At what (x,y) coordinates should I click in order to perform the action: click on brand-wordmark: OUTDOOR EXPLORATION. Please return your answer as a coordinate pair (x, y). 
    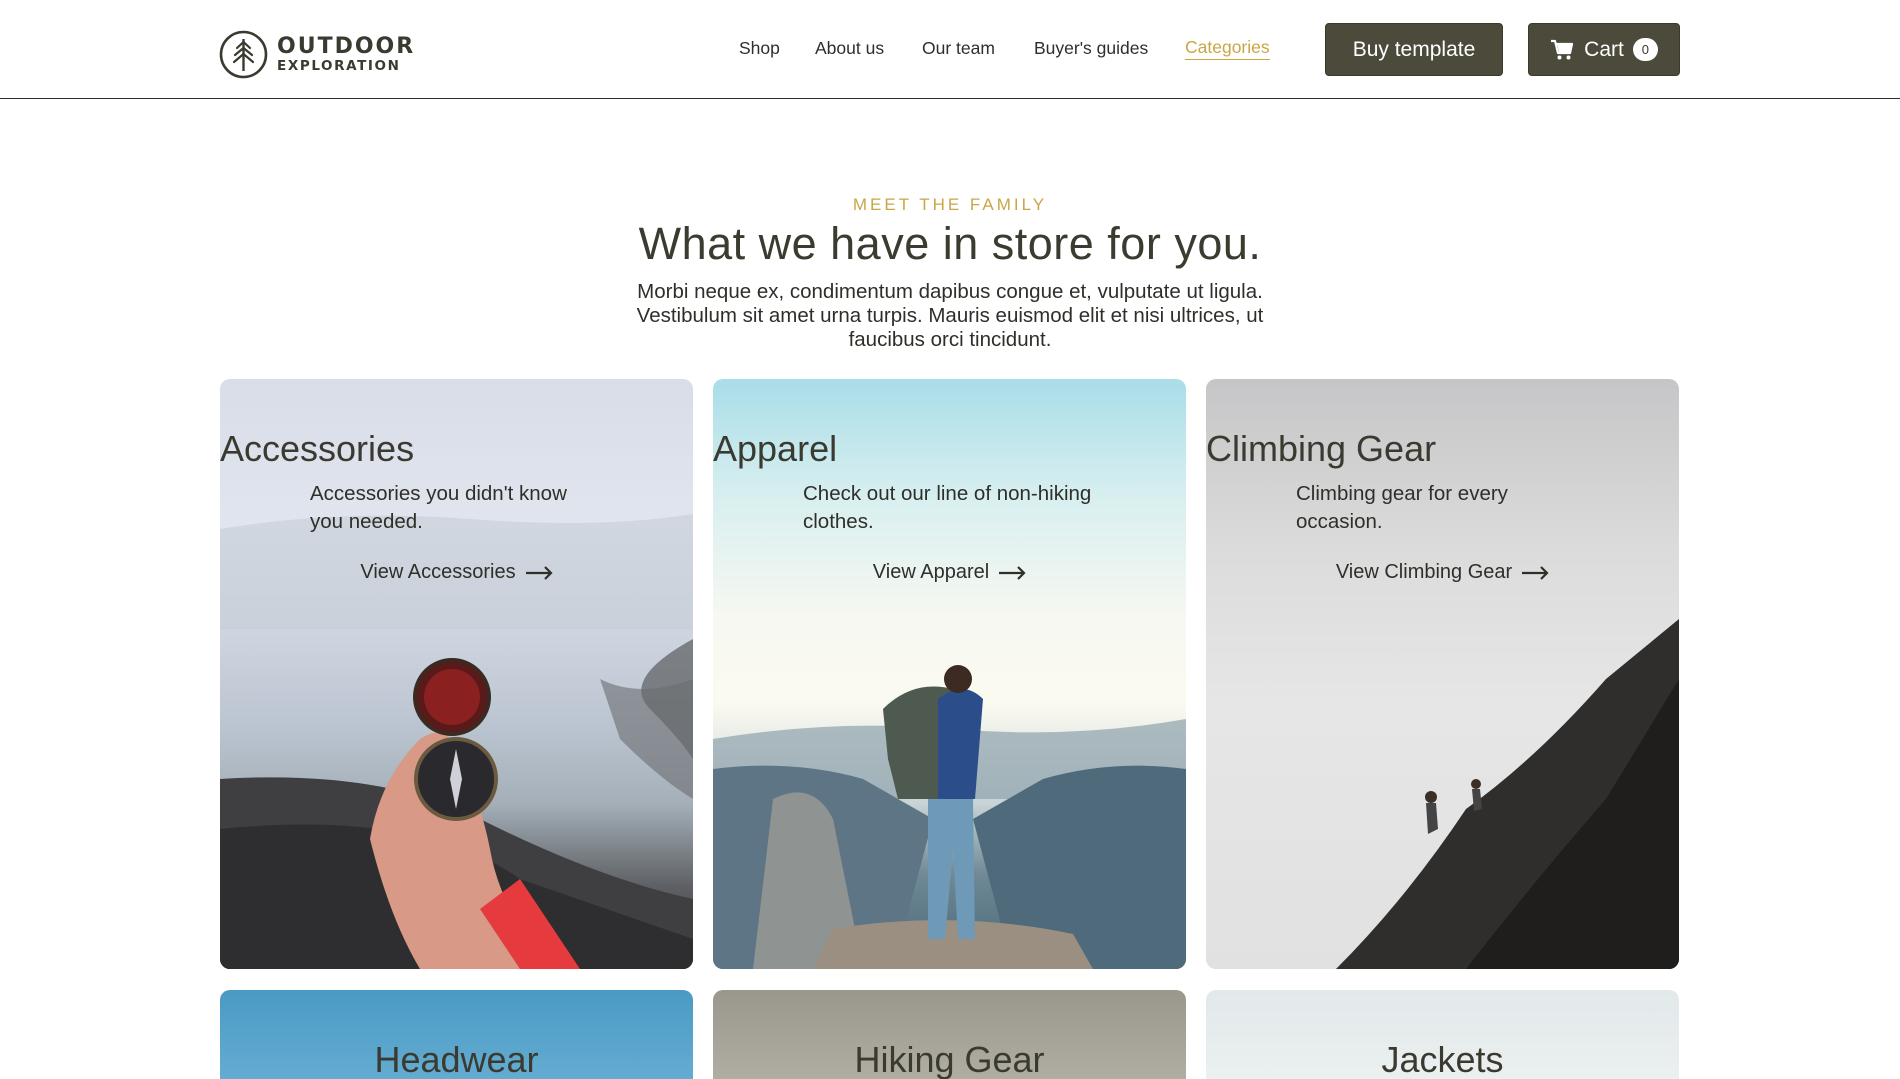
    Looking at the image, I should click on (346, 53).